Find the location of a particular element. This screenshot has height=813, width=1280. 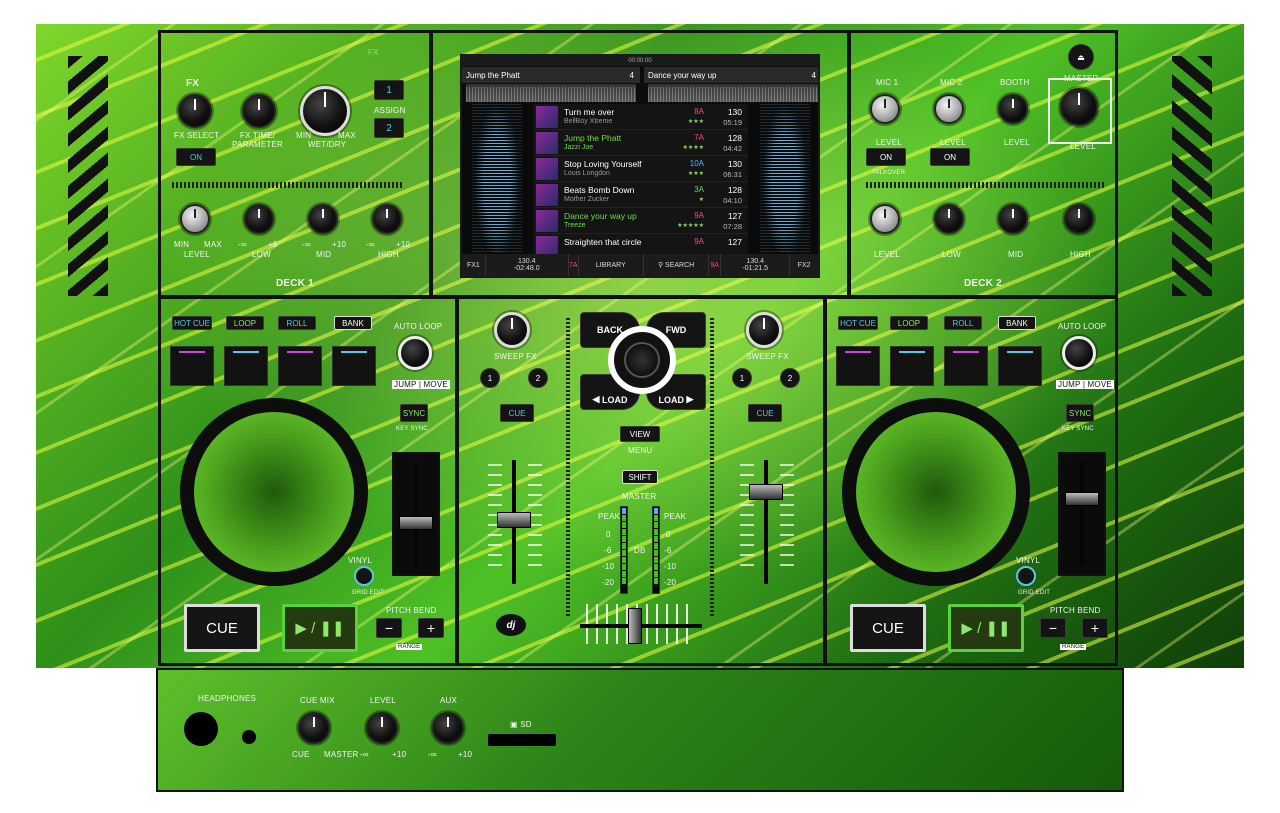

crossfader is located at coordinates (635, 626).